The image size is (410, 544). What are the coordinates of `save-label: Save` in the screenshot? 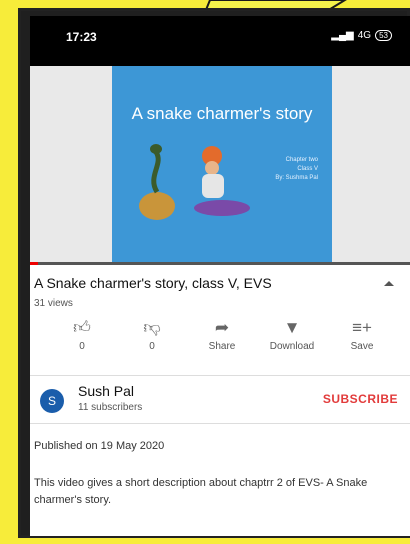 It's located at (362, 346).